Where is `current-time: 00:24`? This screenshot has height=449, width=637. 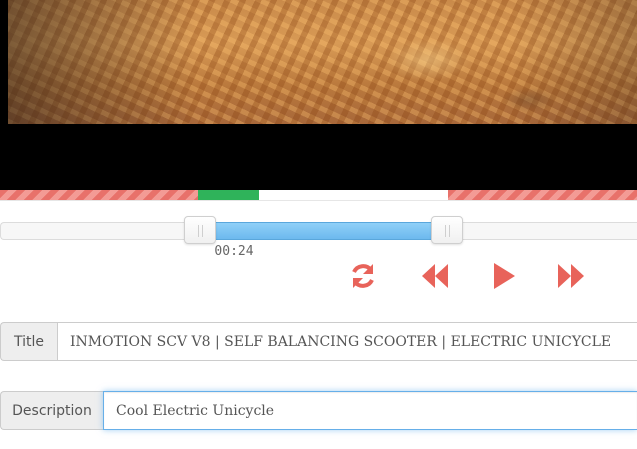 current-time: 00:24 is located at coordinates (234, 251).